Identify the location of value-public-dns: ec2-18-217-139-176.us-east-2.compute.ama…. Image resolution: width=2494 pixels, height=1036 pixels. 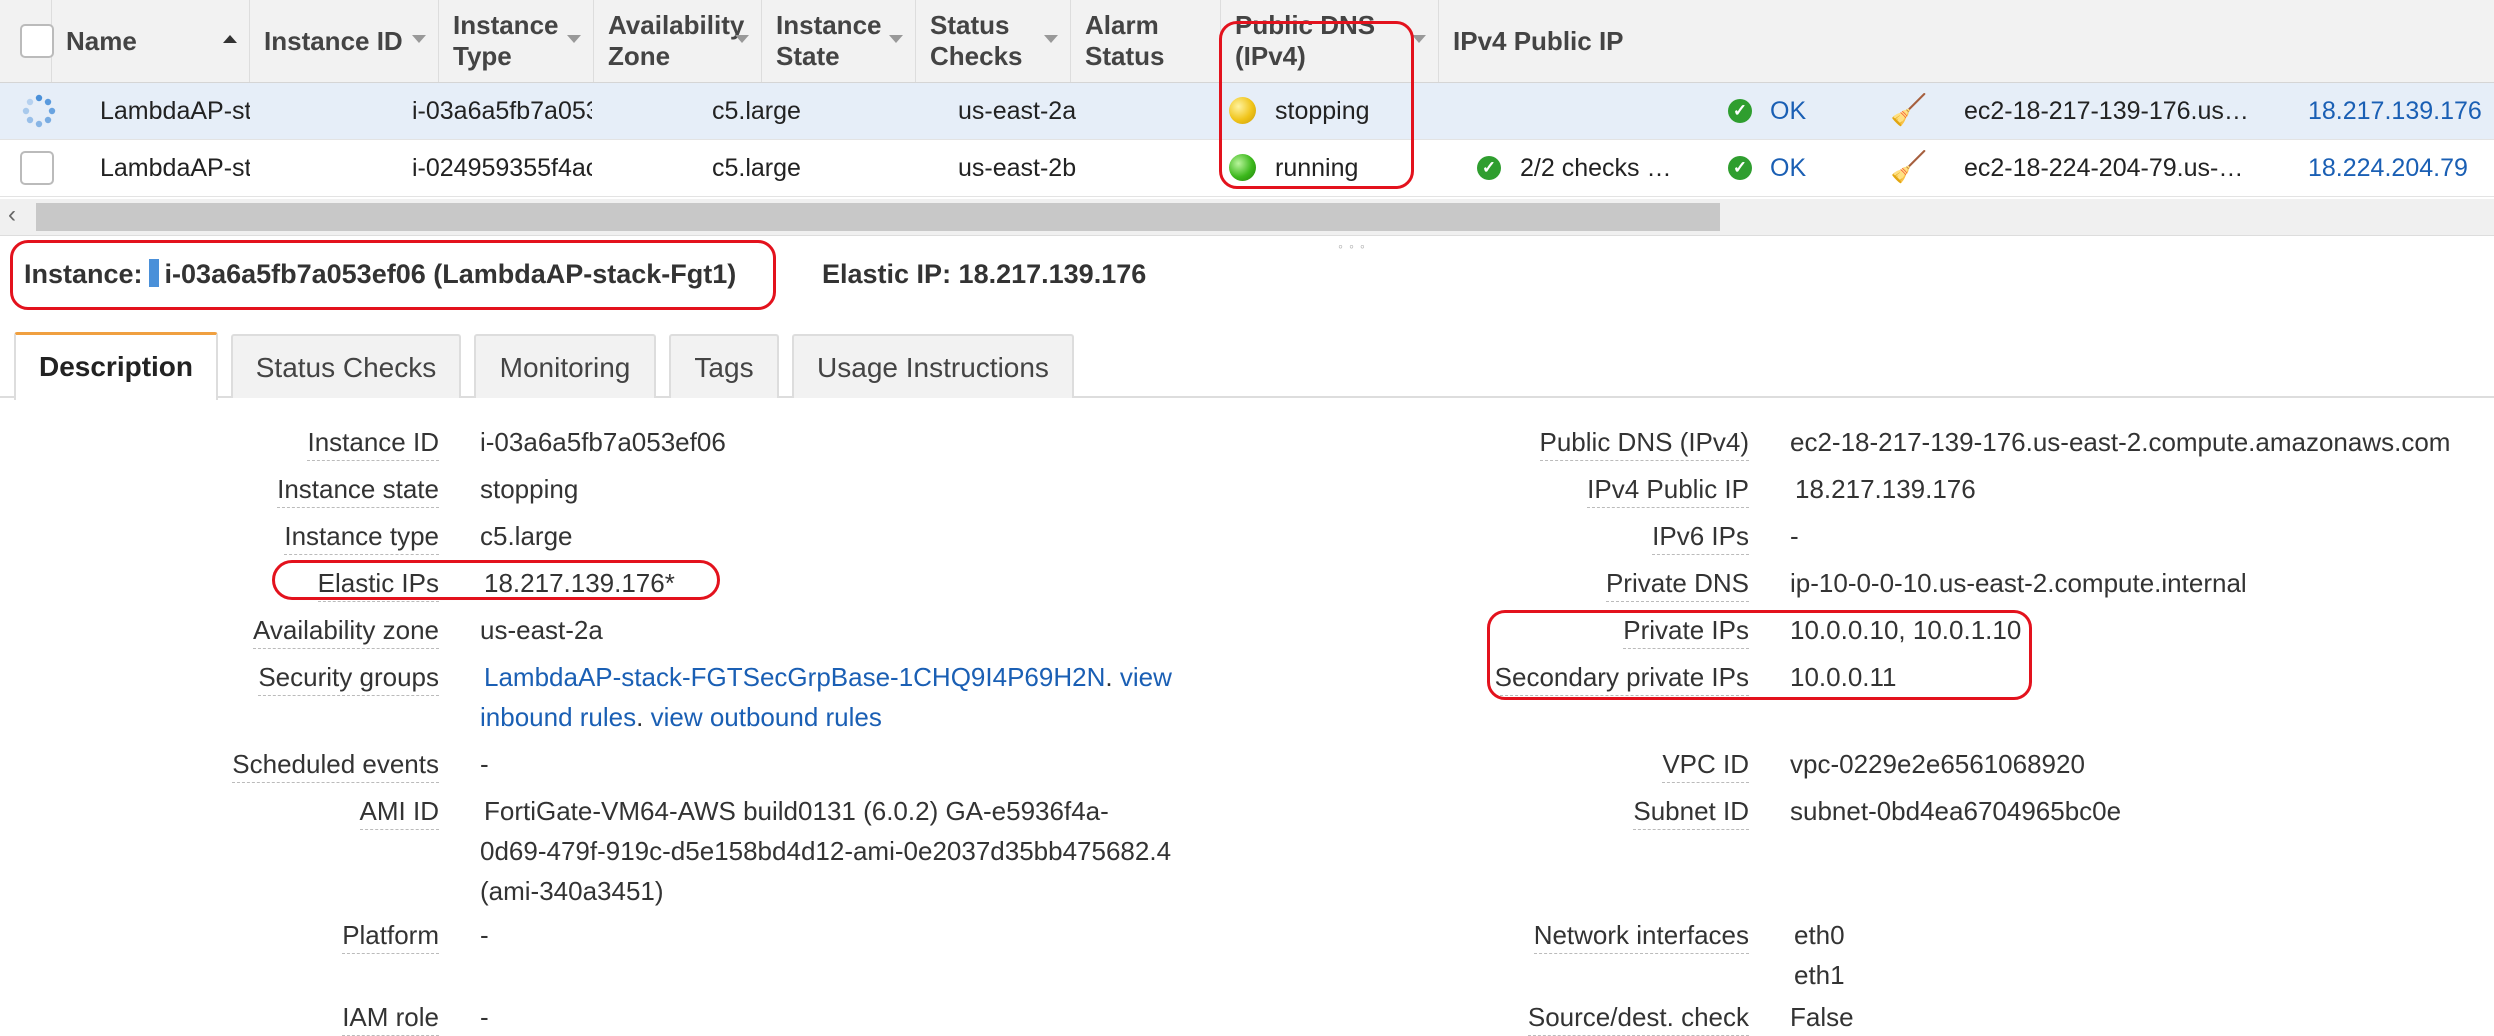
(2120, 442).